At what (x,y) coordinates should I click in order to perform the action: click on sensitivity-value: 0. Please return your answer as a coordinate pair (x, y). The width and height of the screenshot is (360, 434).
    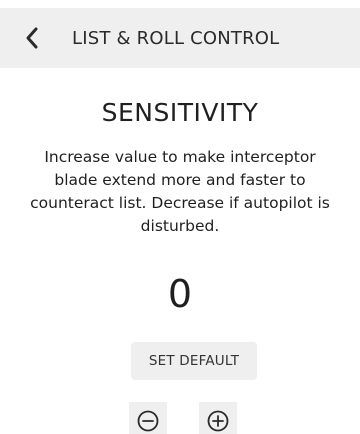
    Looking at the image, I should click on (180, 294).